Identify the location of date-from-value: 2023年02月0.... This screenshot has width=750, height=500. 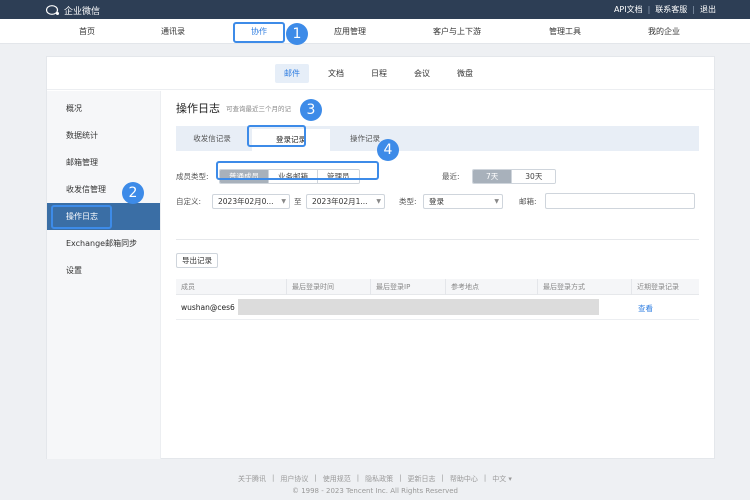
(246, 201).